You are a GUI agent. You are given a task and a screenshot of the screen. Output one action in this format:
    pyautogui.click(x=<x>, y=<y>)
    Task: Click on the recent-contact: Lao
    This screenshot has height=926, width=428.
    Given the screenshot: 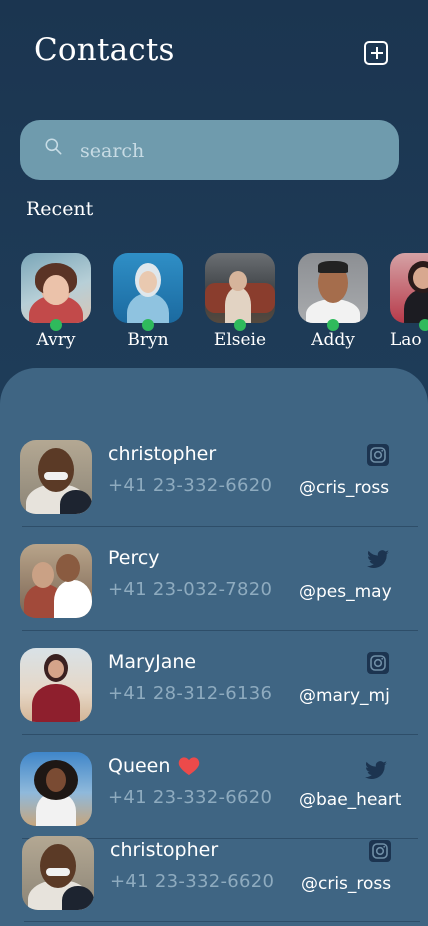 What is the action you would take?
    pyautogui.click(x=408, y=303)
    